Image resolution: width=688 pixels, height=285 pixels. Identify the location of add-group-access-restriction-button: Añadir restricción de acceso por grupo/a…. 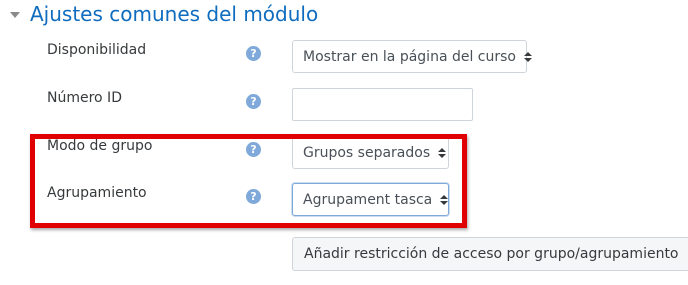
(490, 254).